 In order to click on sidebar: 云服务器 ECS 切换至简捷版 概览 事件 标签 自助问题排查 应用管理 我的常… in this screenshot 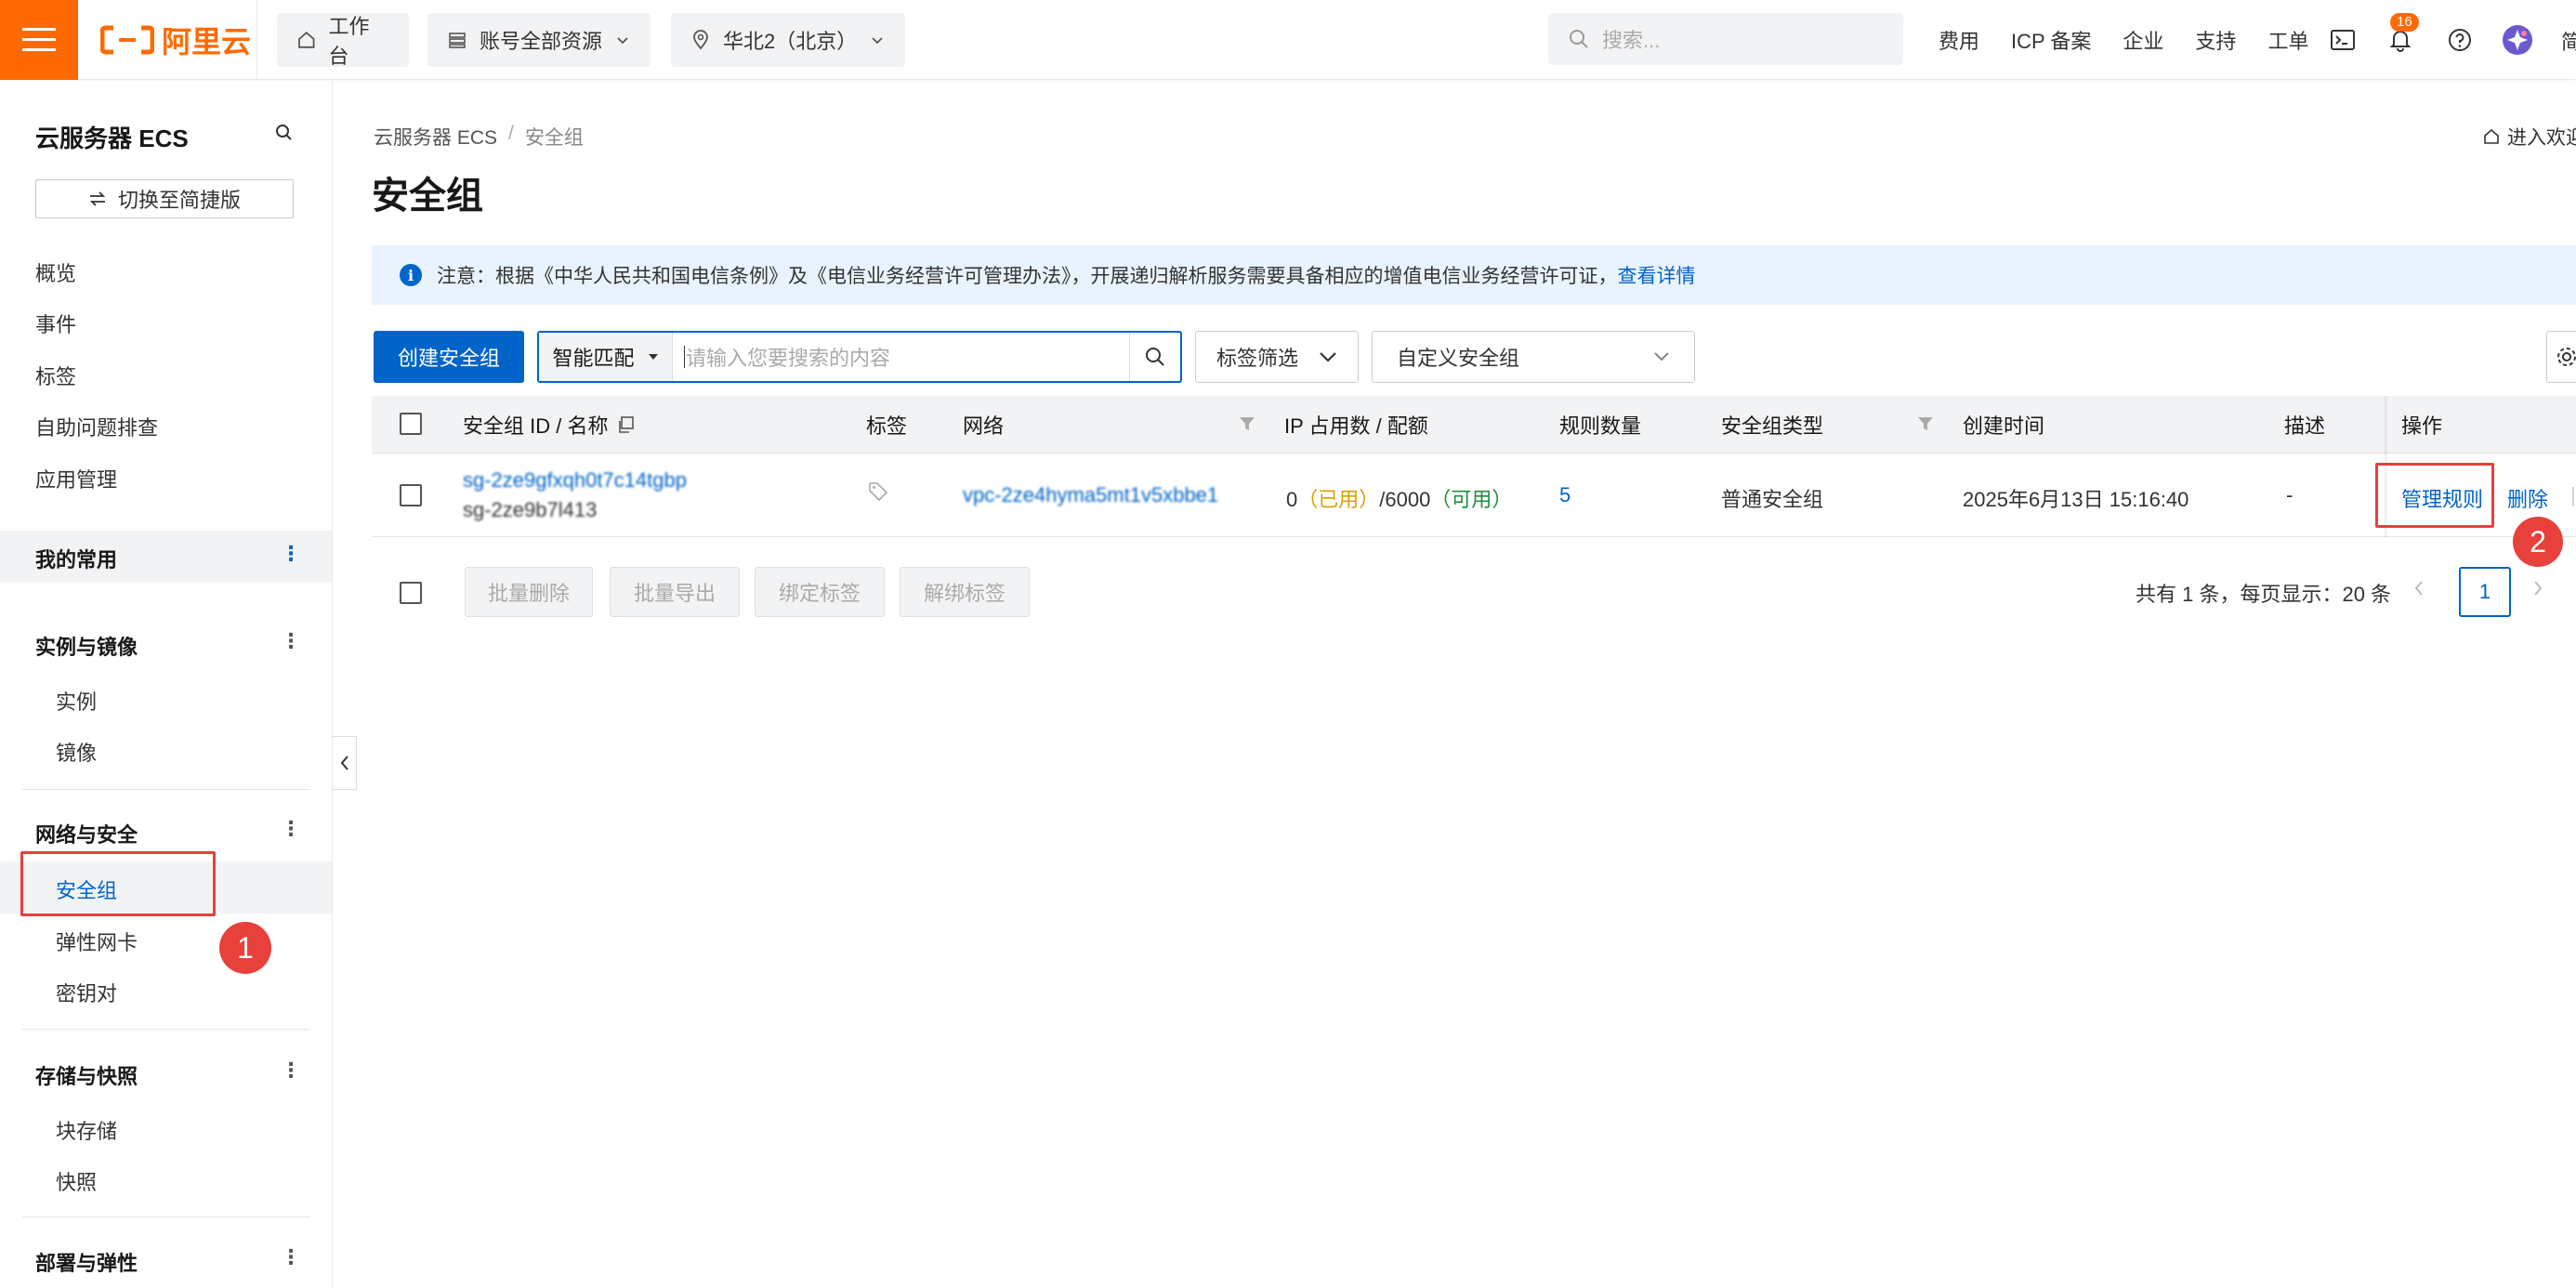, I will do `click(166, 684)`.